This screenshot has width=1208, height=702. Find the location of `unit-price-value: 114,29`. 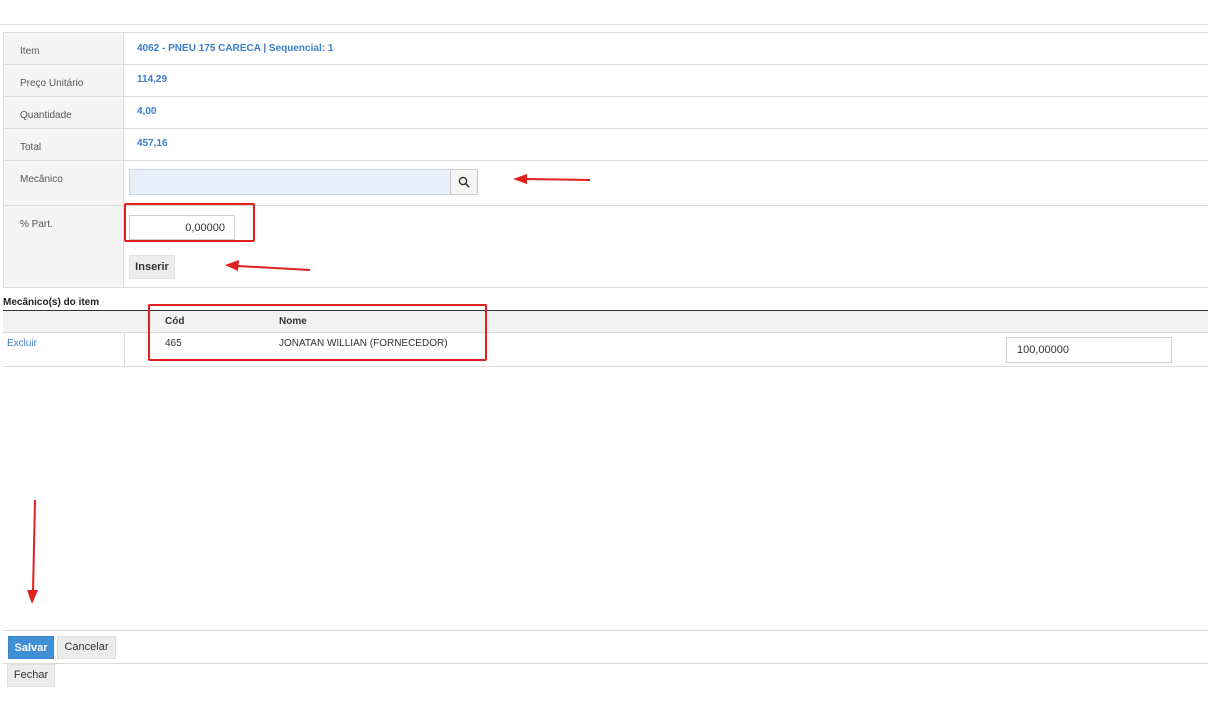

unit-price-value: 114,29 is located at coordinates (152, 79).